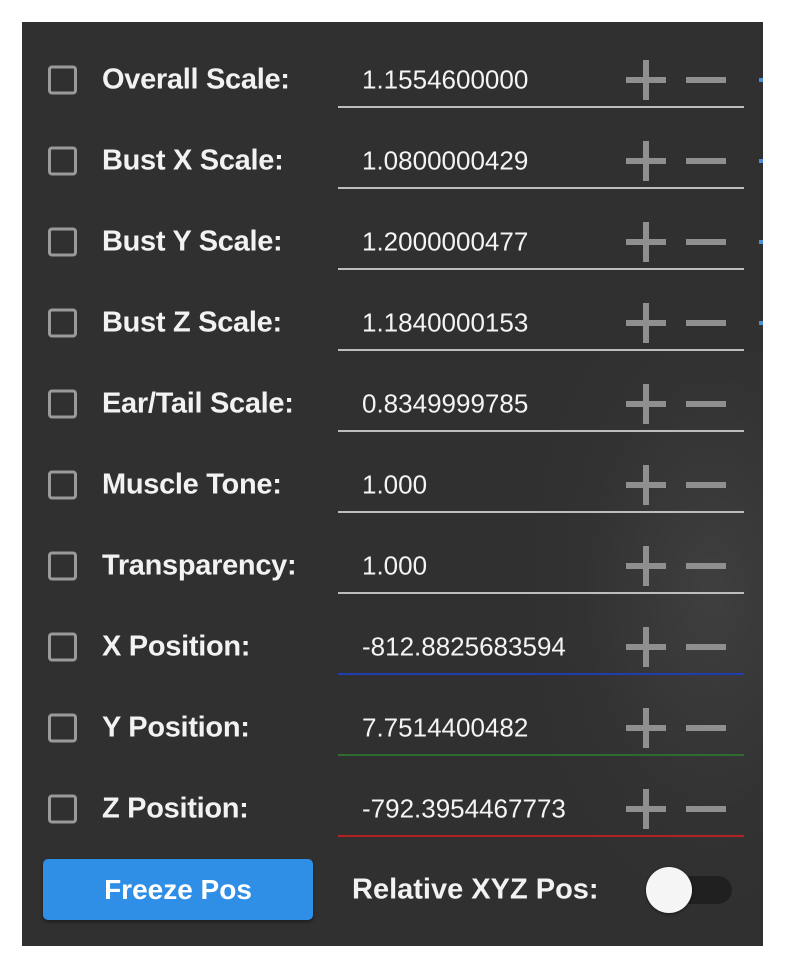  I want to click on overall-scale-checkbox, so click(62, 80).